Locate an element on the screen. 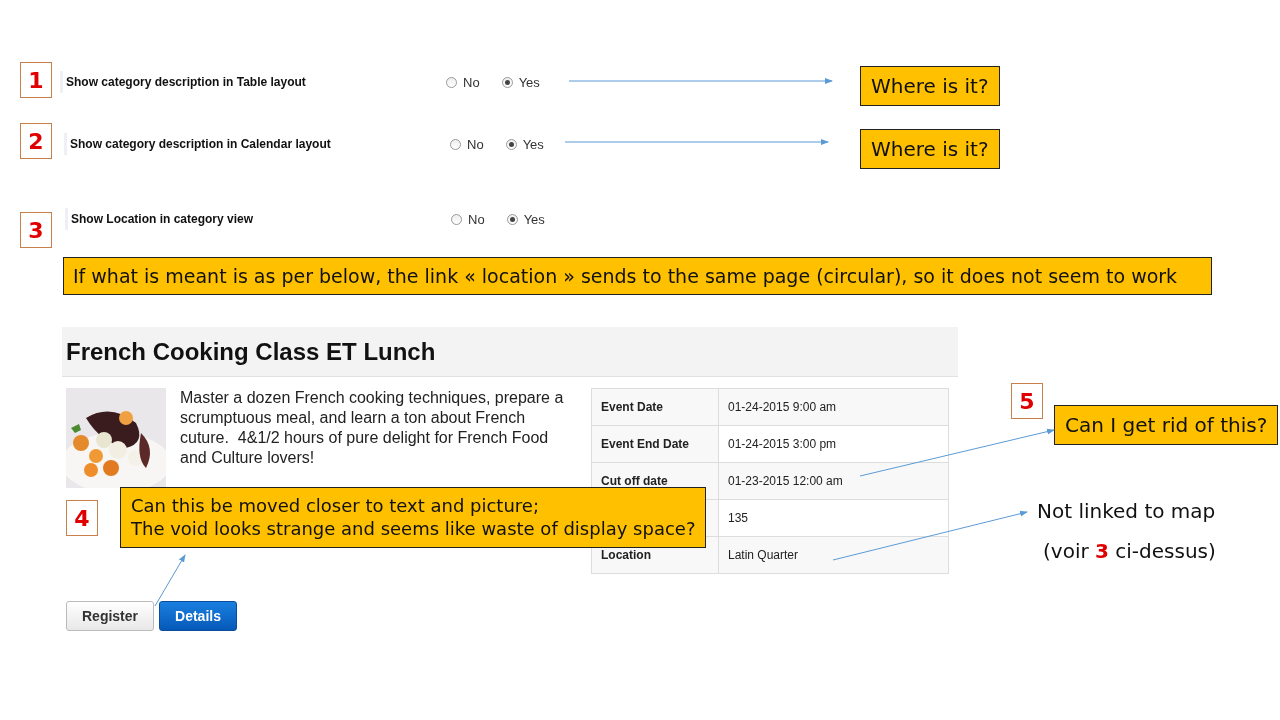  step-number: 5 is located at coordinates (1027, 401).